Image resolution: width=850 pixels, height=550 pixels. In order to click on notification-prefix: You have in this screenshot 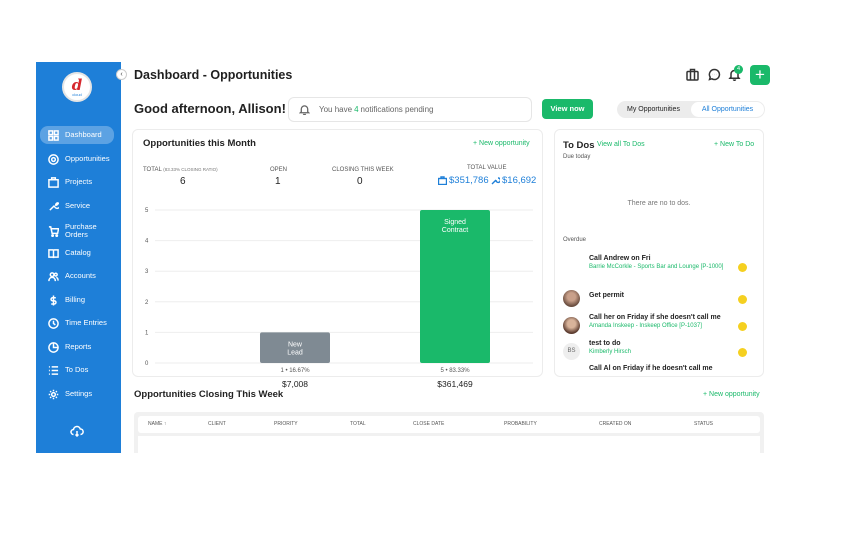, I will do `click(336, 109)`.